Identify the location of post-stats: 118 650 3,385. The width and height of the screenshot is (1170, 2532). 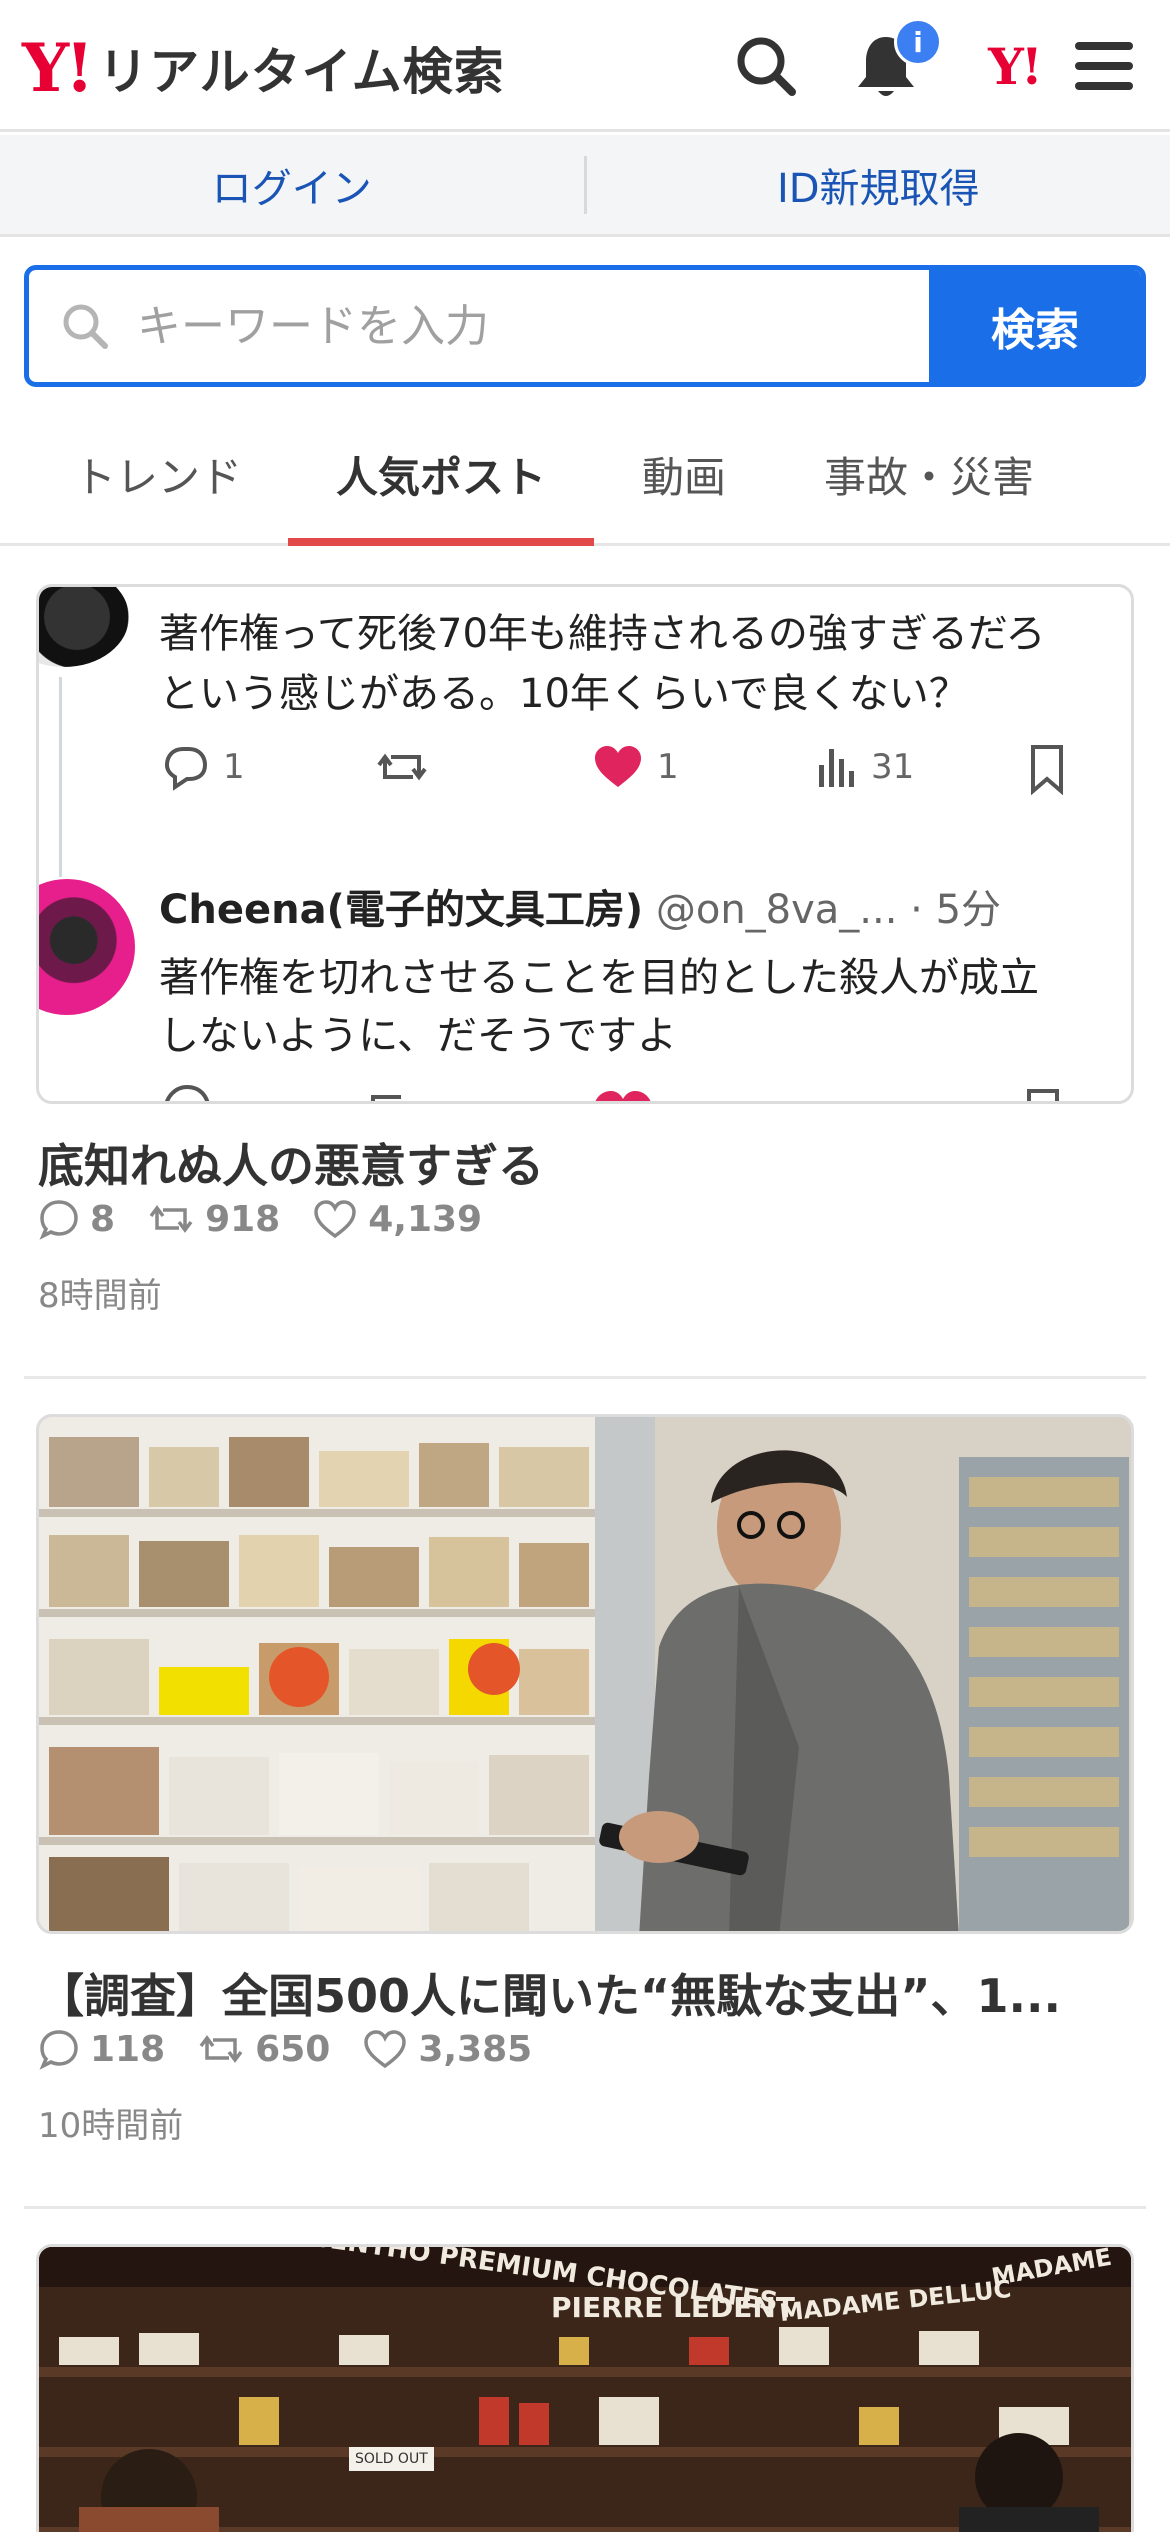
(301, 2049).